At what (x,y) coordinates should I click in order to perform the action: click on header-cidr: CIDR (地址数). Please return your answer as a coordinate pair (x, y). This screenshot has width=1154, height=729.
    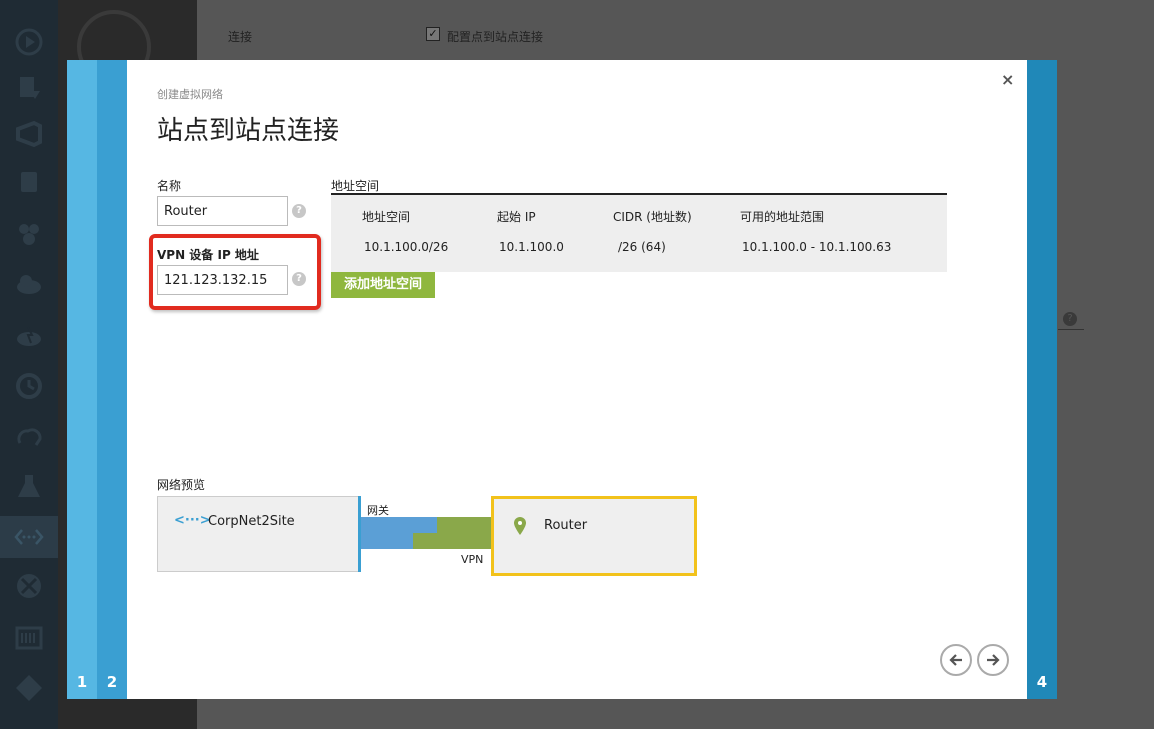
    Looking at the image, I should click on (652, 217).